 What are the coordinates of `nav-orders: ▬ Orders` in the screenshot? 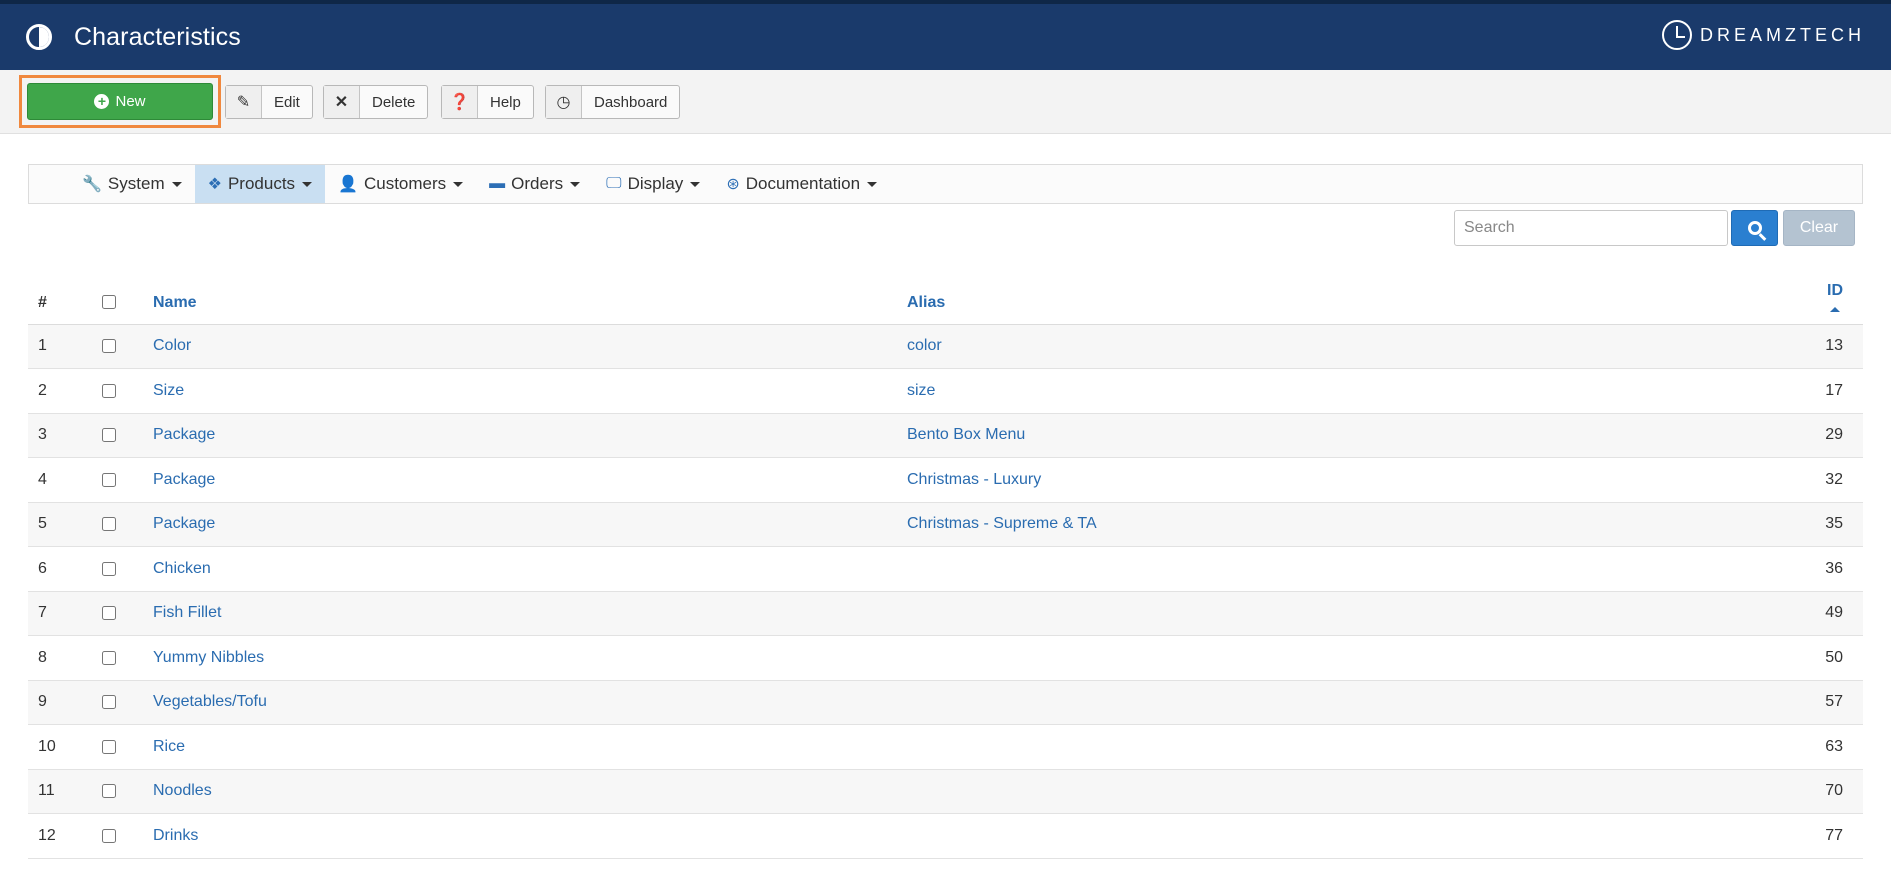 It's located at (534, 184).